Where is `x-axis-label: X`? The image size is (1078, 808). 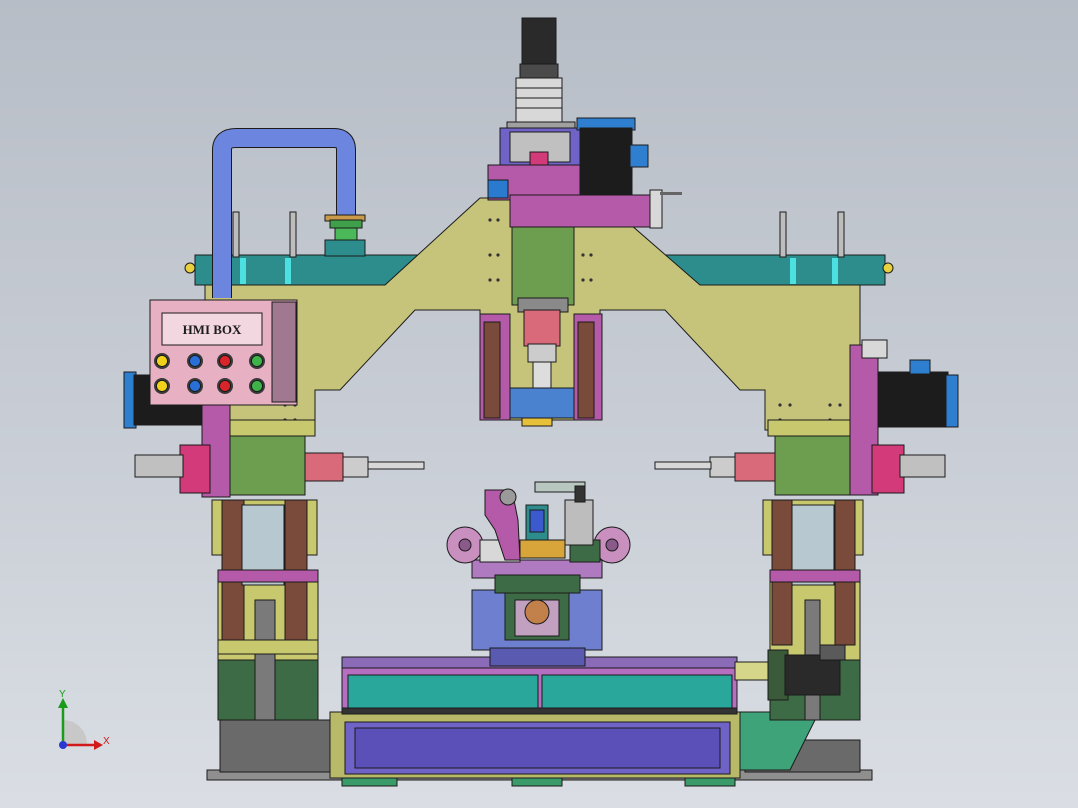 x-axis-label: X is located at coordinates (106, 741).